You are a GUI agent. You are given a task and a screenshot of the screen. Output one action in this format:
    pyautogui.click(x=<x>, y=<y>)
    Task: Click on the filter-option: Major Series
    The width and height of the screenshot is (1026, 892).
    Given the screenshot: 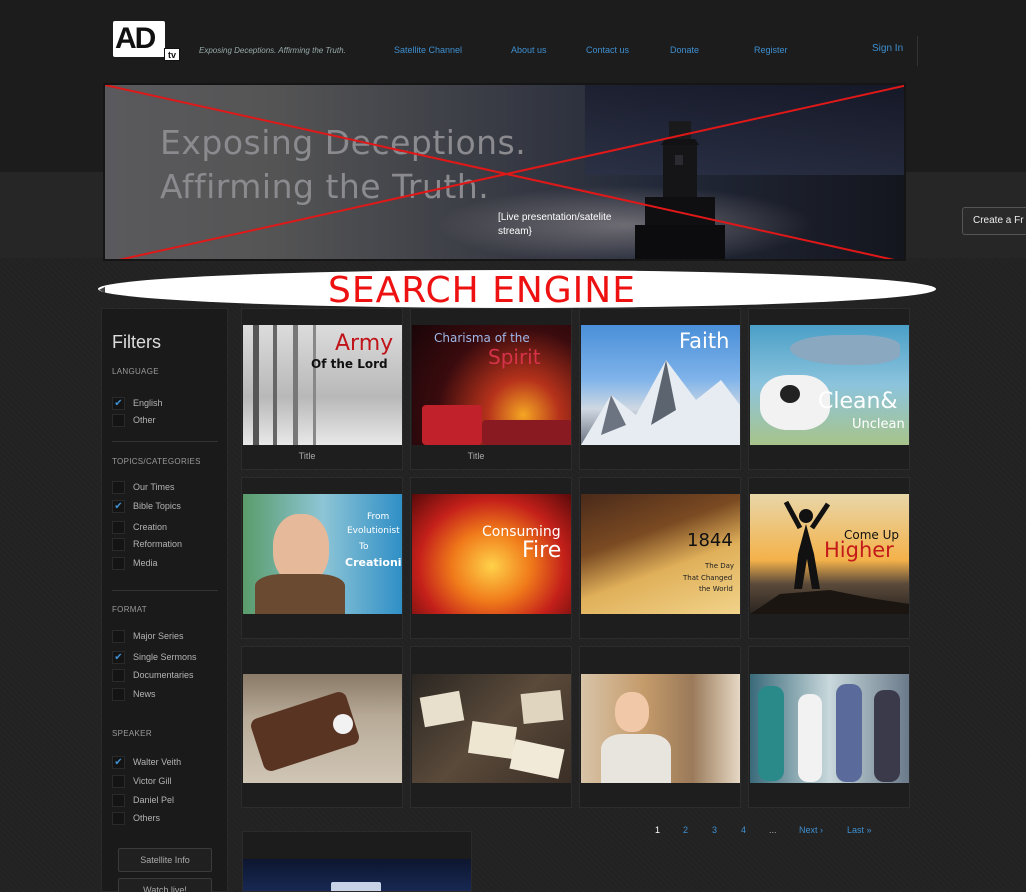 What is the action you would take?
    pyautogui.click(x=148, y=636)
    